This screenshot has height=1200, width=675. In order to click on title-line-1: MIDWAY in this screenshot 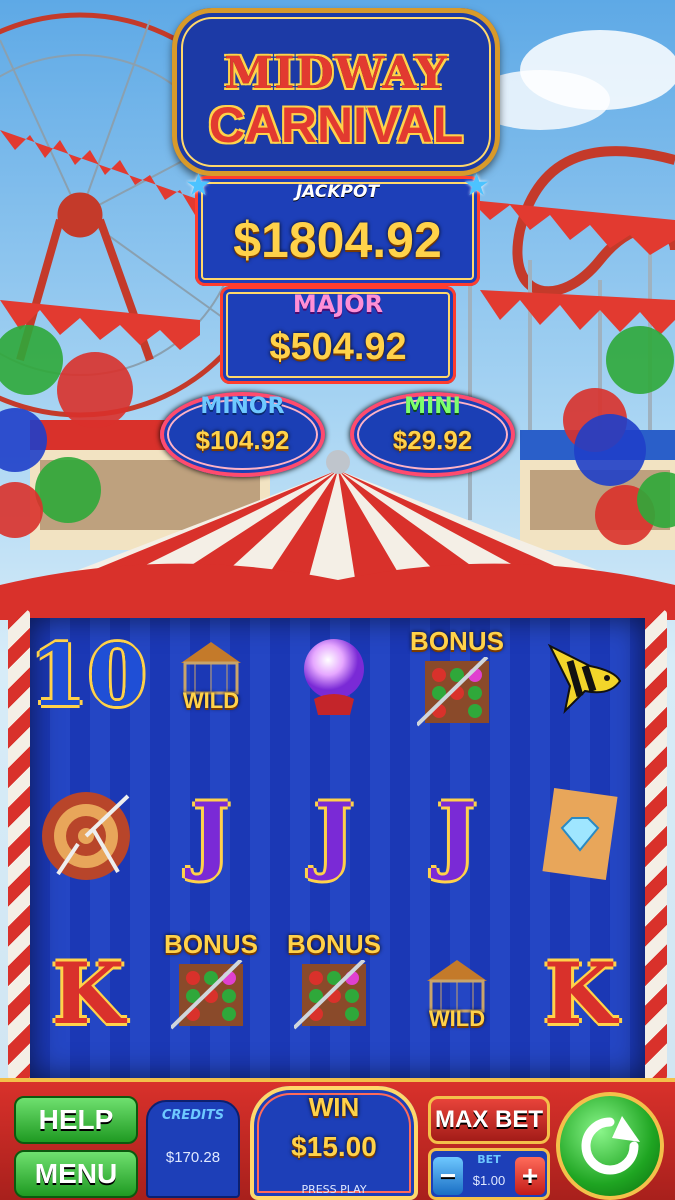, I will do `click(336, 73)`.